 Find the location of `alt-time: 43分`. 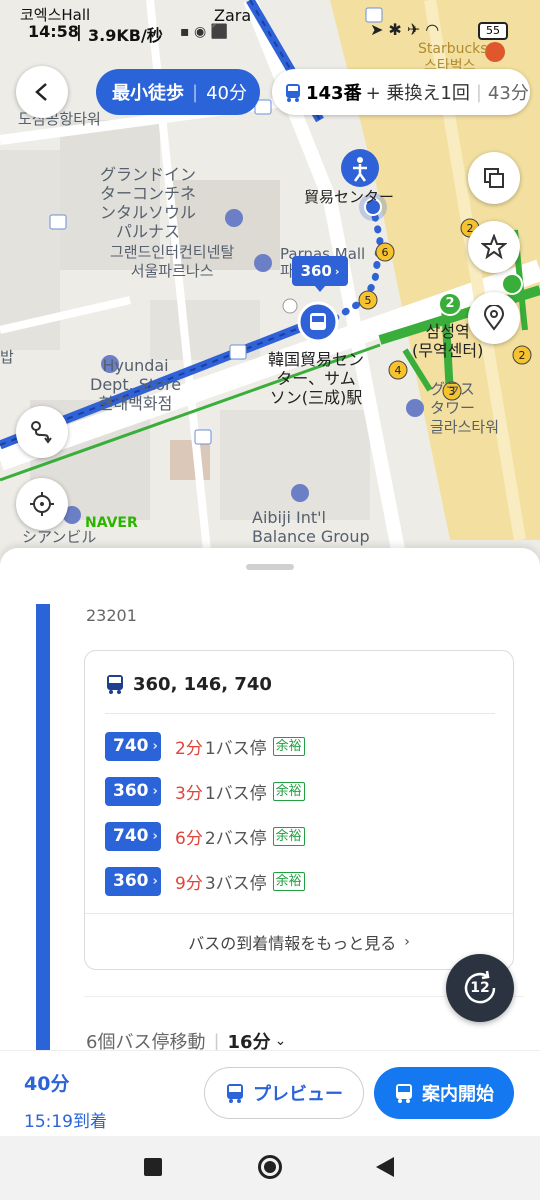

alt-time: 43分 is located at coordinates (508, 93).